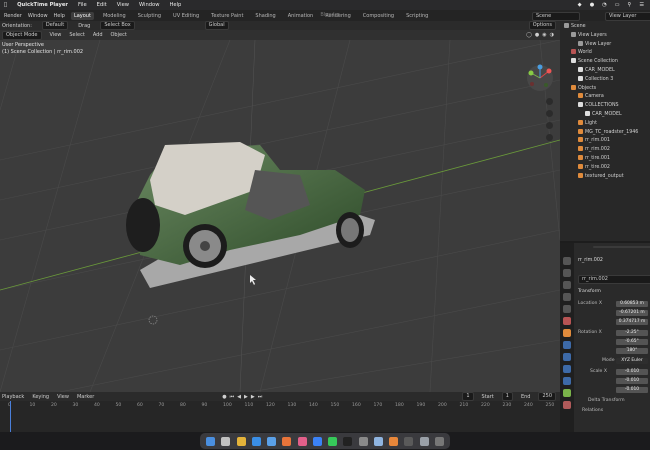 The height and width of the screenshot is (450, 650). Describe the element at coordinates (605, 159) in the screenshot. I see `outliner-row: rr_tire.001` at that location.